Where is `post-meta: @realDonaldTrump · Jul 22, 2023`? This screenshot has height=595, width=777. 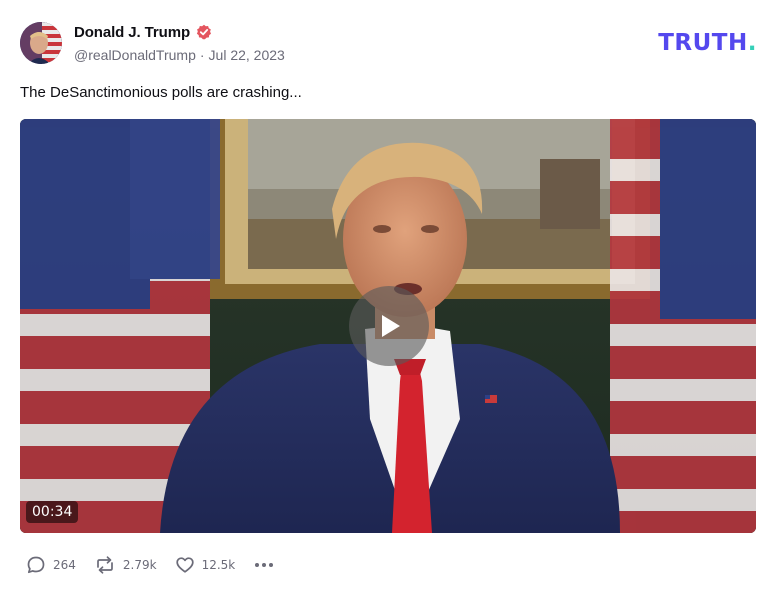
post-meta: @realDonaldTrump · Jul 22, 2023 is located at coordinates (179, 55).